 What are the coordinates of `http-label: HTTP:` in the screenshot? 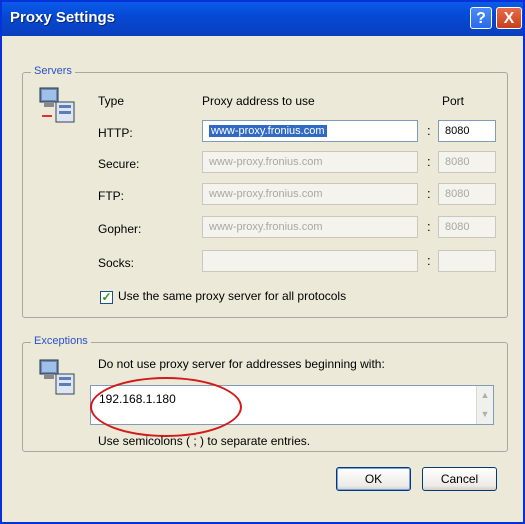 It's located at (115, 133).